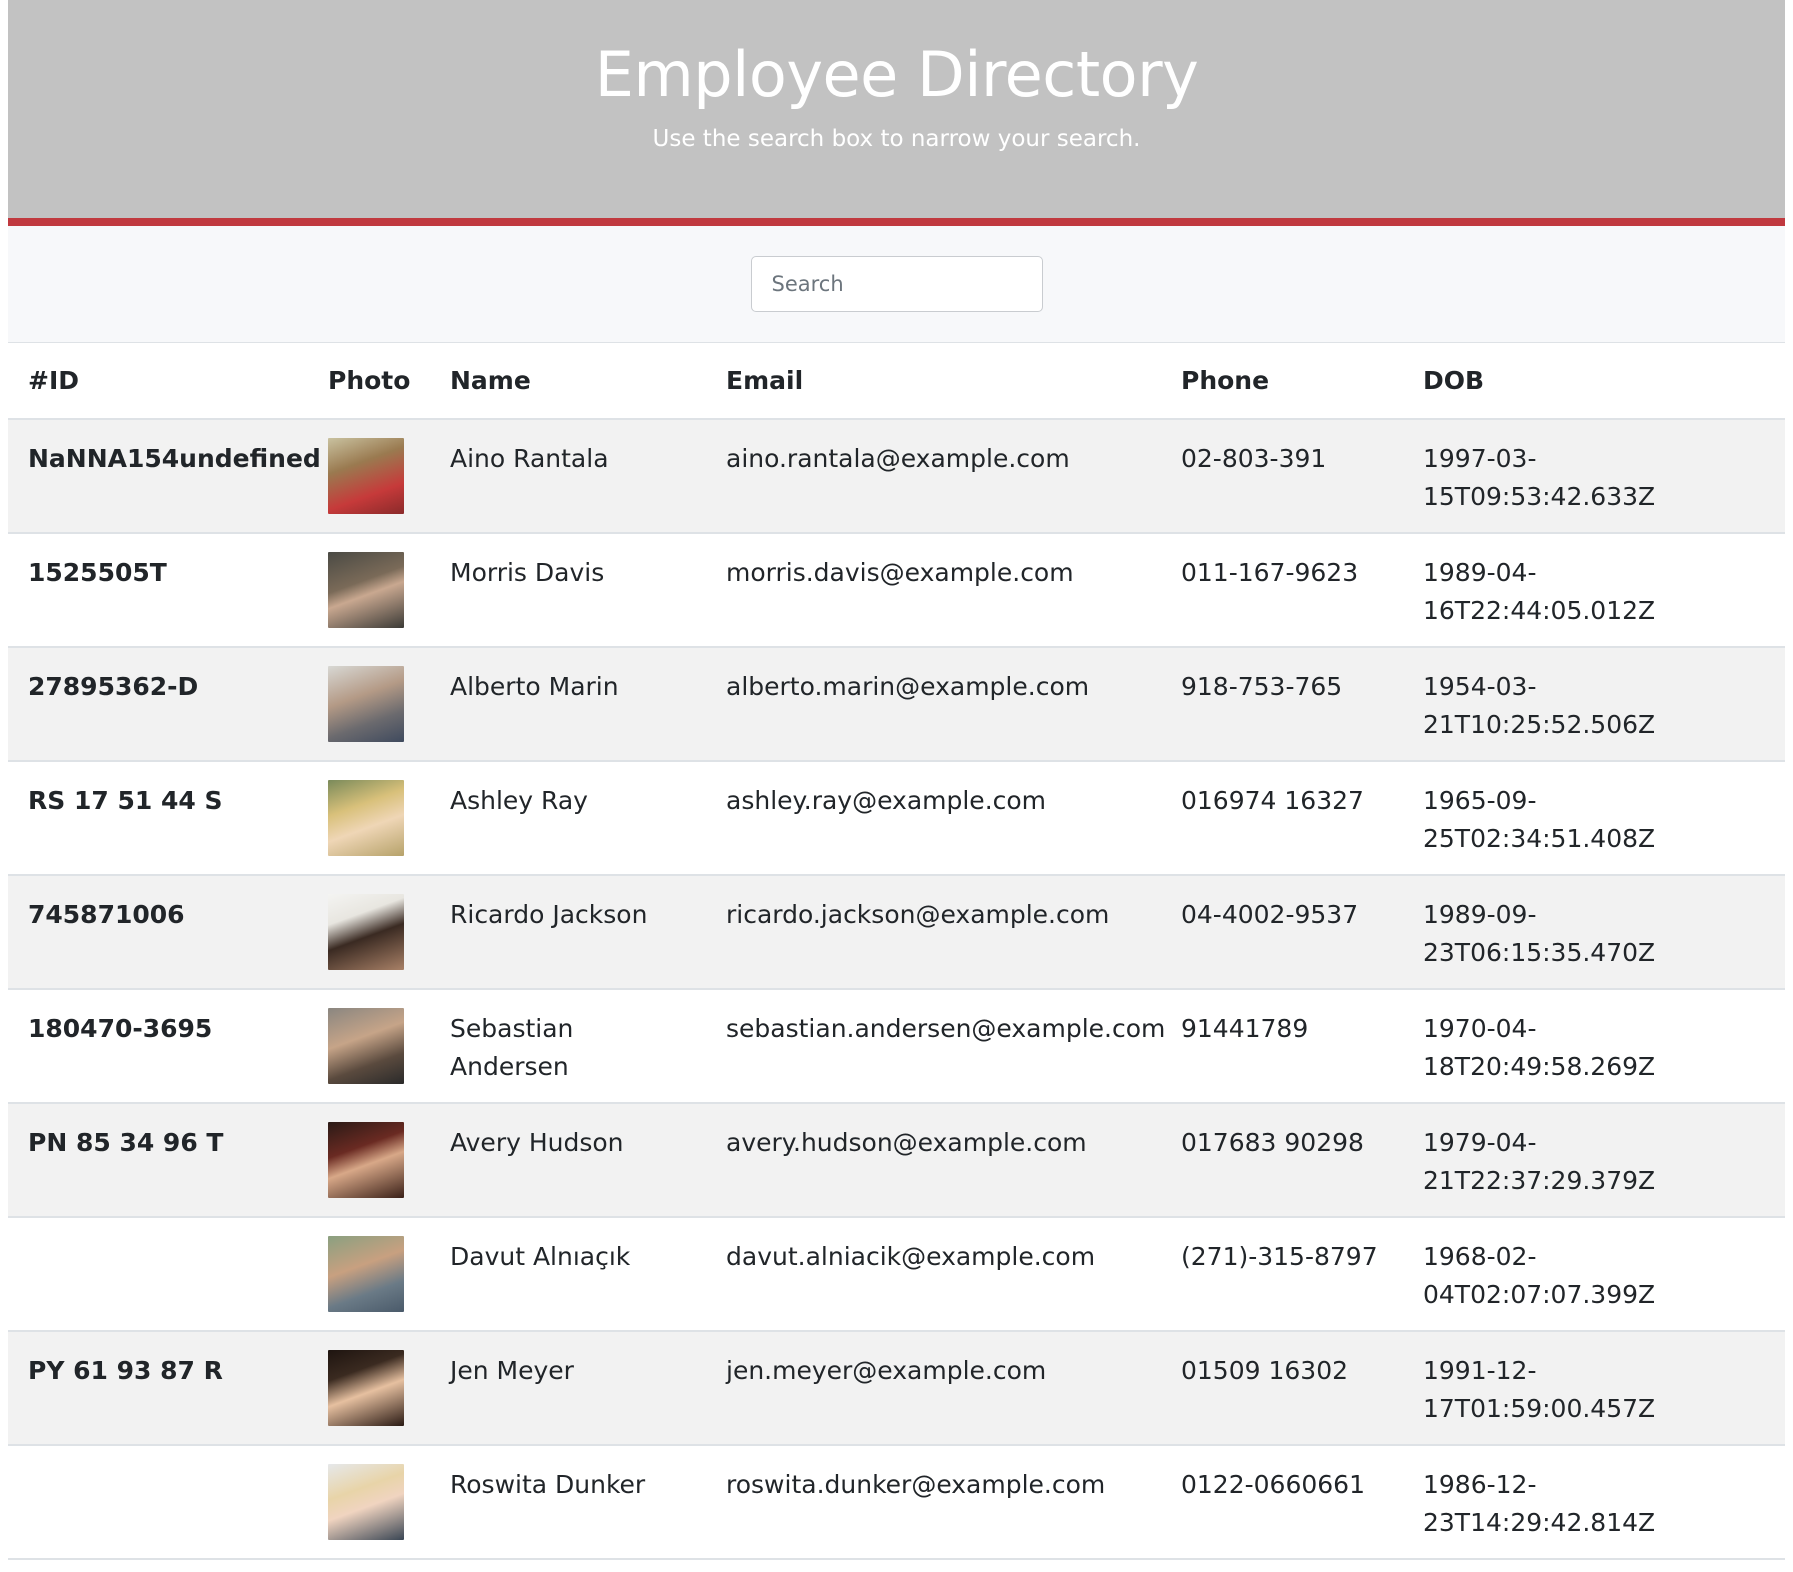 This screenshot has height=1572, width=1793. What do you see at coordinates (568, 381) in the screenshot?
I see `column-header-name: Name` at bounding box center [568, 381].